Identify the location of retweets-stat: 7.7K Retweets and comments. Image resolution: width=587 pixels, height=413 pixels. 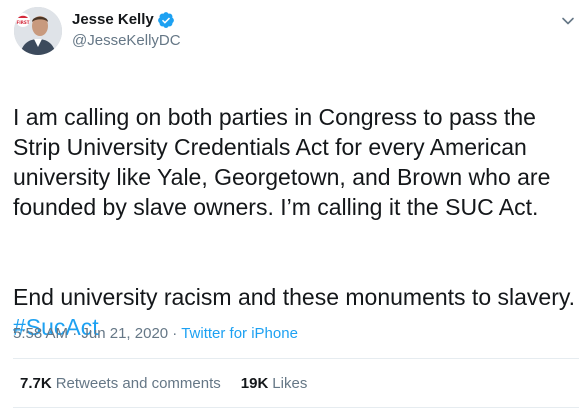
(120, 384).